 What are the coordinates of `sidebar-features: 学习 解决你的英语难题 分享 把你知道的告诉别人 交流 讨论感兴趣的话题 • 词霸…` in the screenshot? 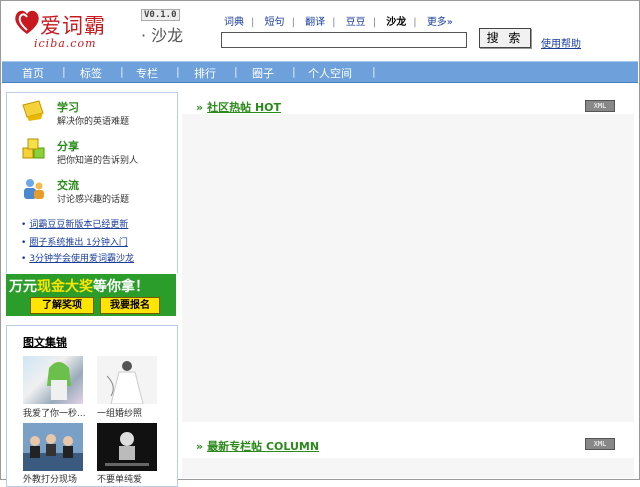 It's located at (92, 182).